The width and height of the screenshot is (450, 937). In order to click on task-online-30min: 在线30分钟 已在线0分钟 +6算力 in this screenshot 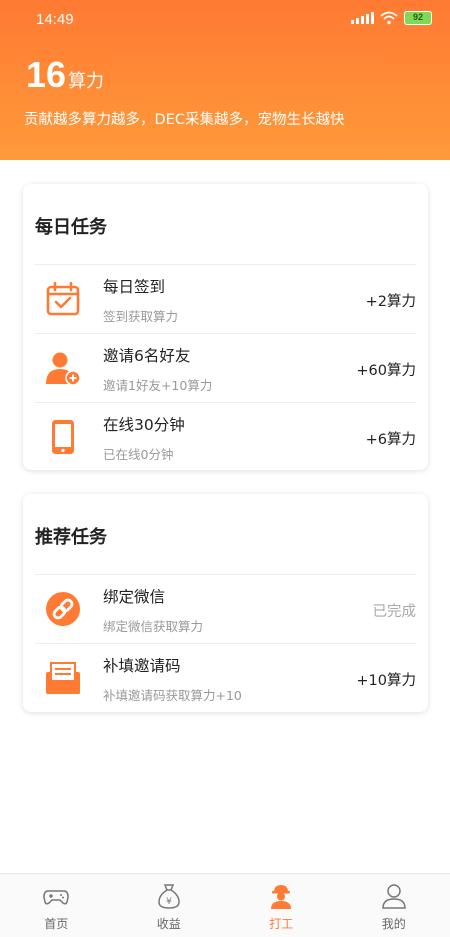, I will do `click(225, 437)`.